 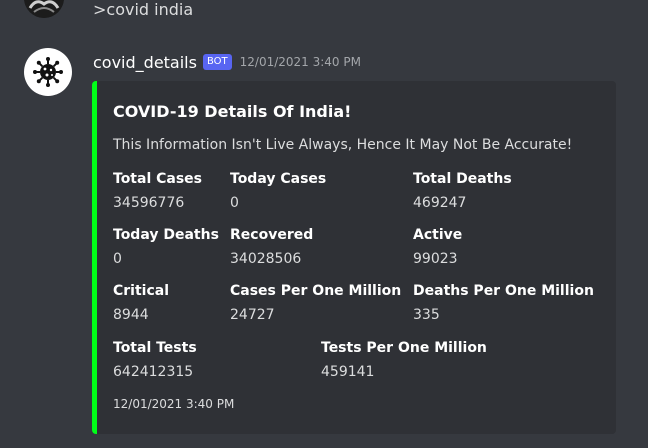 What do you see at coordinates (315, 303) in the screenshot?
I see `field-cases-per-million: Cases Per One Million 24727` at bounding box center [315, 303].